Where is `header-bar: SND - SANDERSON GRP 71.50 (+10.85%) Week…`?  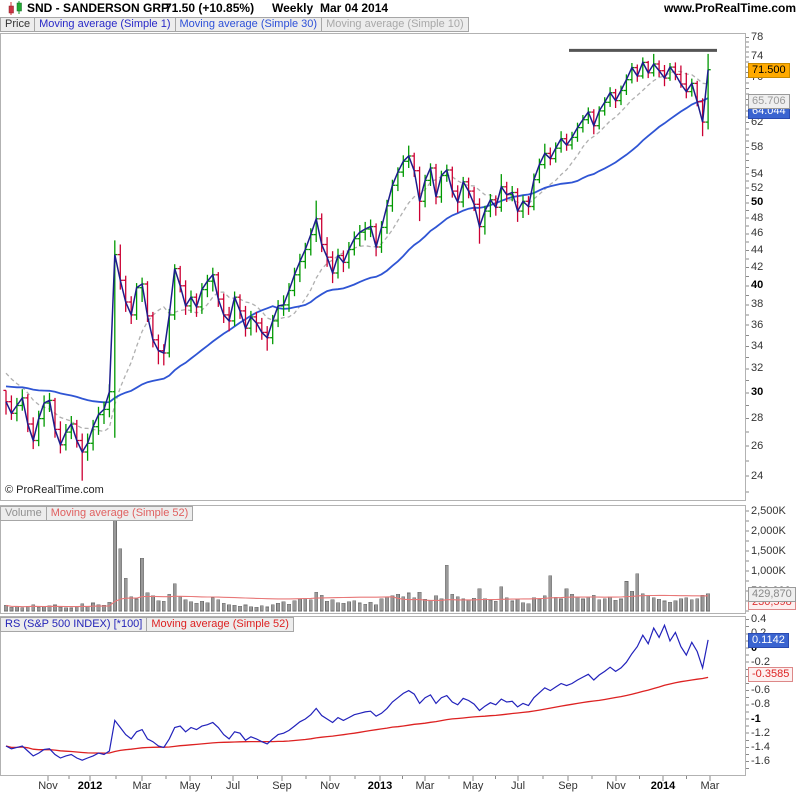 header-bar: SND - SANDERSON GRP 71.50 (+10.85%) Week… is located at coordinates (400, 8).